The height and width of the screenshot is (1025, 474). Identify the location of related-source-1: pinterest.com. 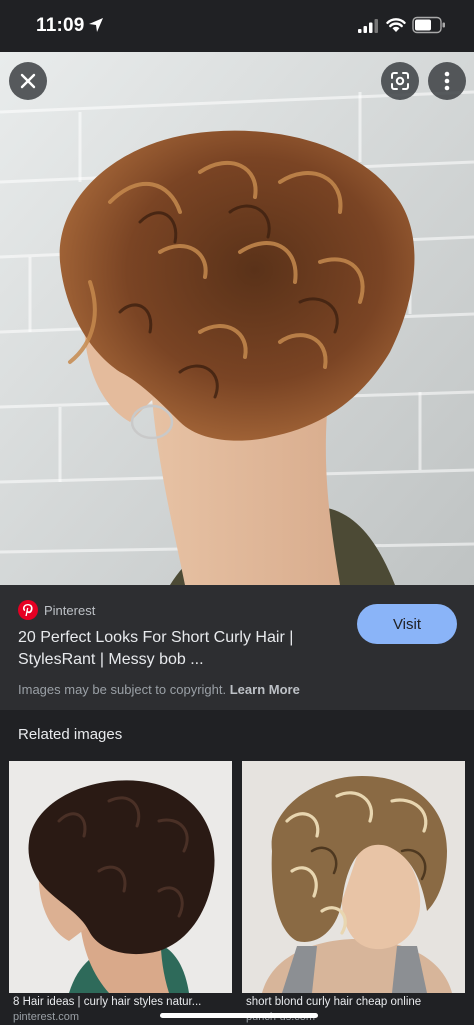
(46, 1017).